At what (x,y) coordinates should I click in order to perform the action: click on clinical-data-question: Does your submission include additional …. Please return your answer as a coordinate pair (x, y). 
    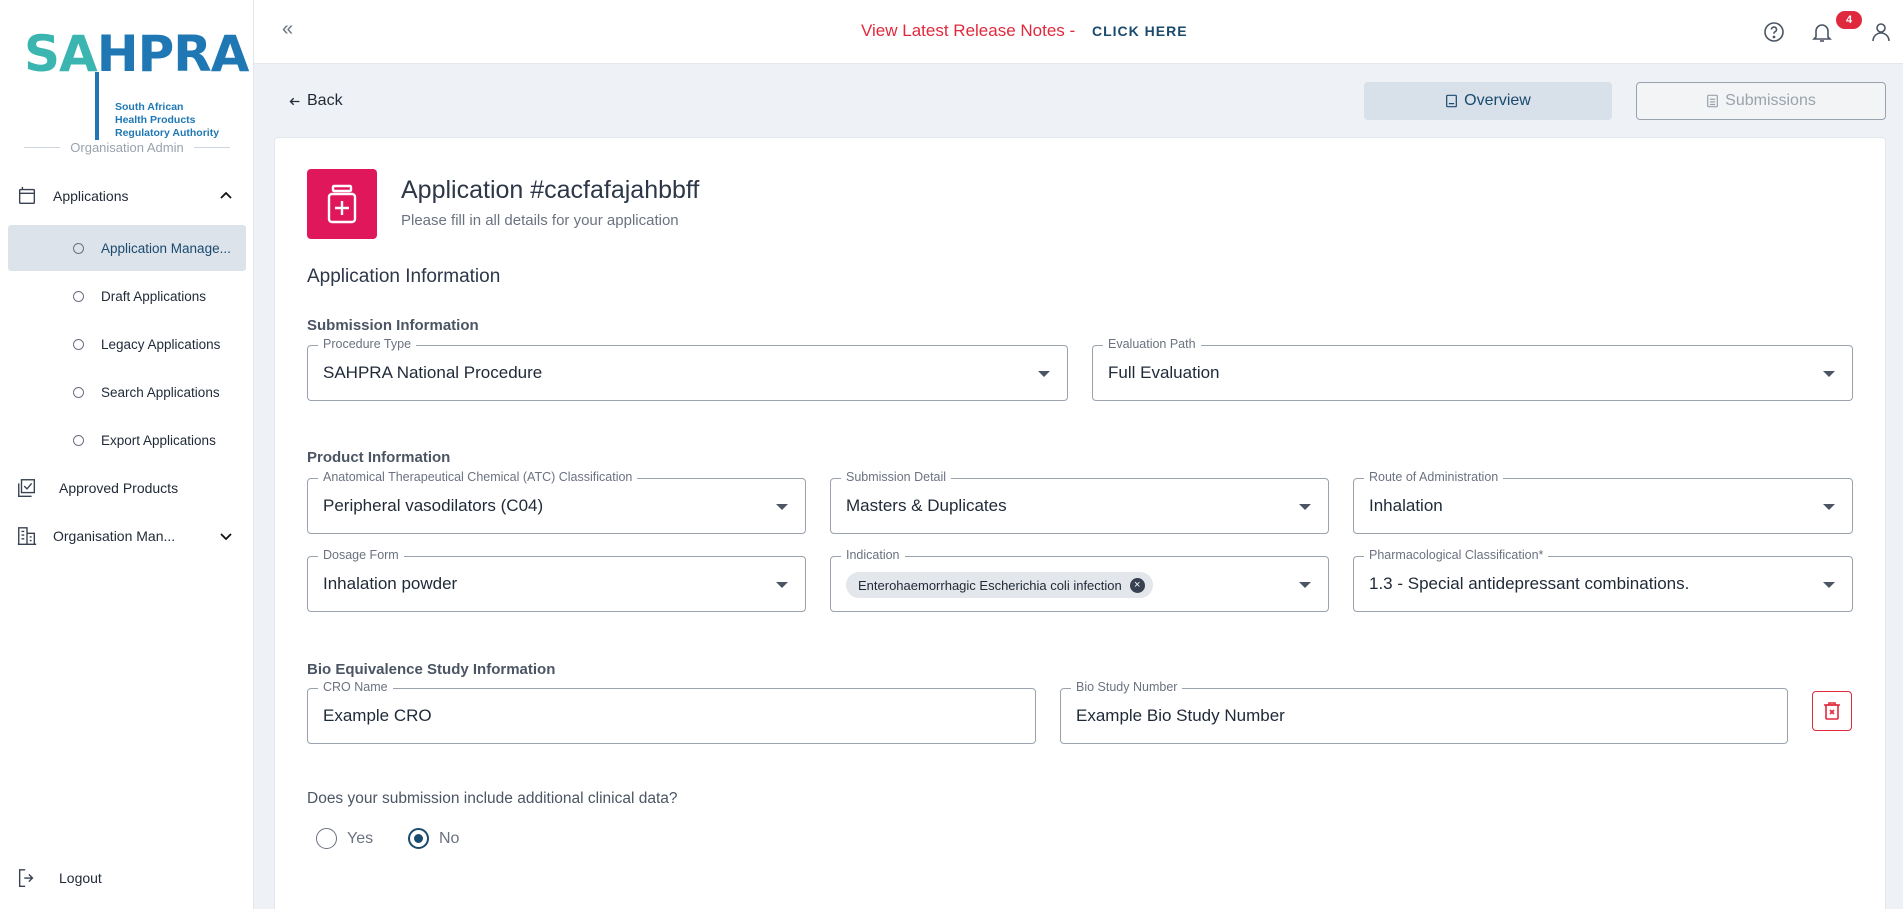
    Looking at the image, I should click on (492, 798).